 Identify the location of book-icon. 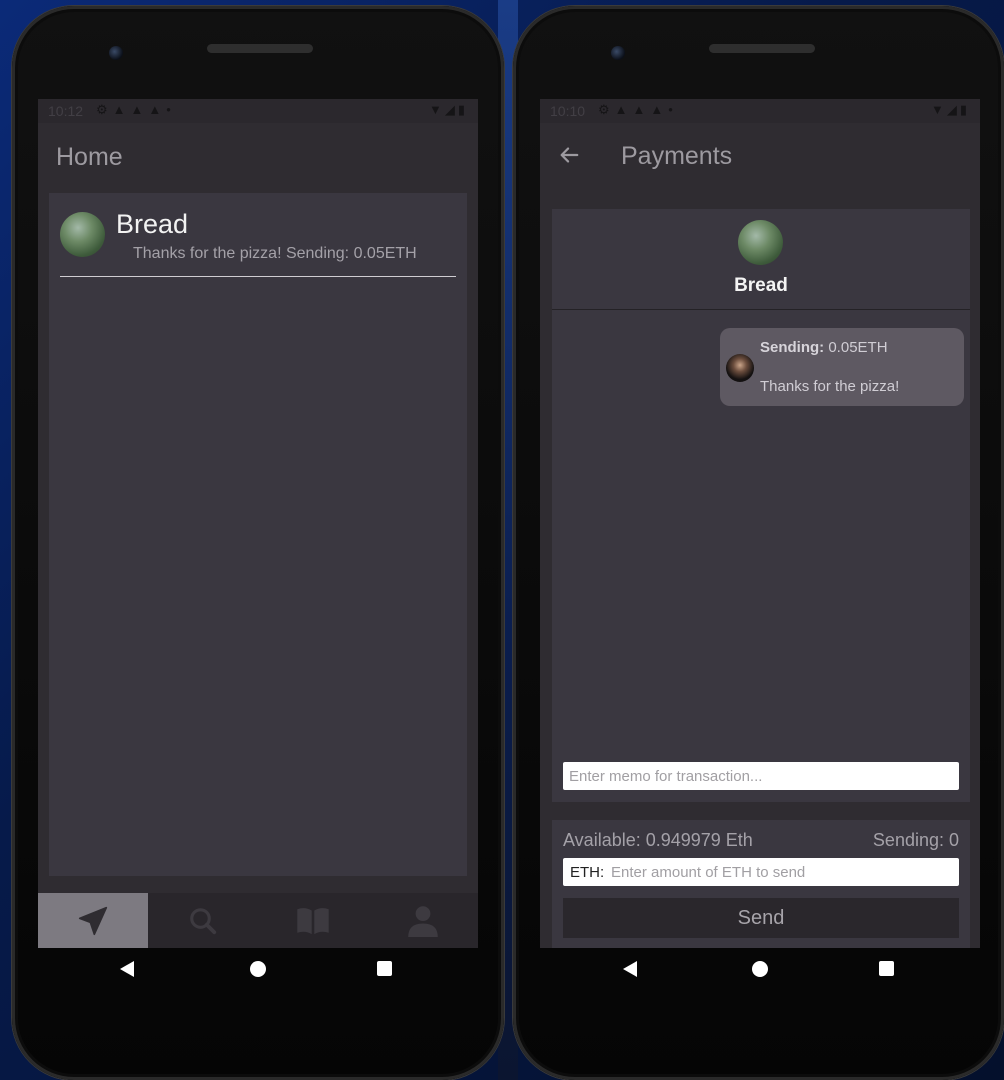
(313, 920).